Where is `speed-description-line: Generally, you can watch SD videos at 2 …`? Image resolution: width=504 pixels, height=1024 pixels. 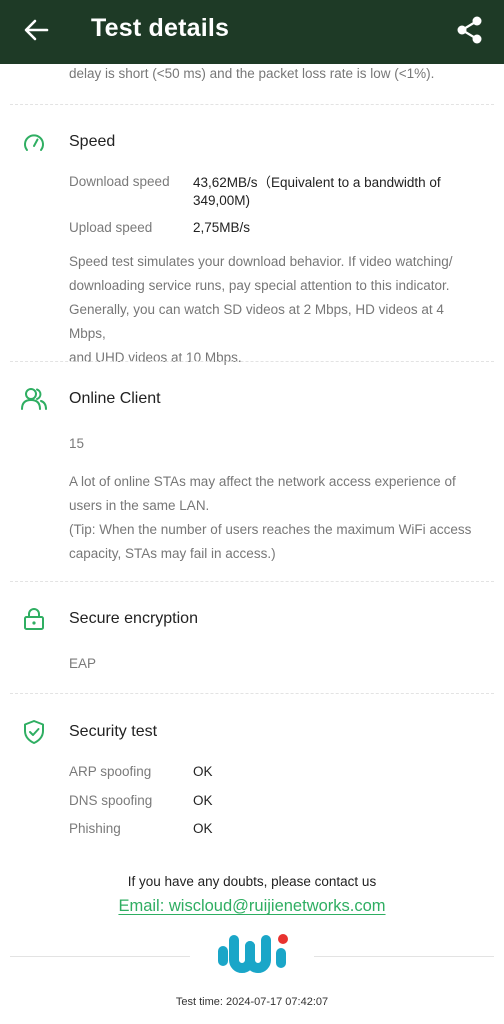 speed-description-line: Generally, you can watch SD videos at 2 … is located at coordinates (256, 321).